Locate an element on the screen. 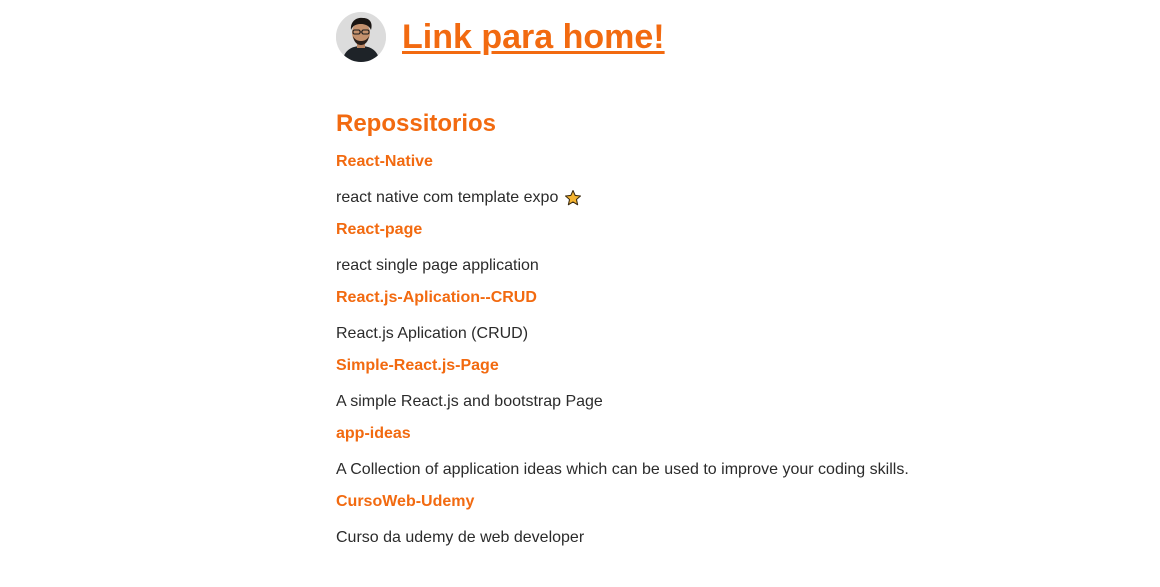 The image size is (1160, 587). repo-description-text: A simple React.js and bootstrap Page is located at coordinates (469, 401).